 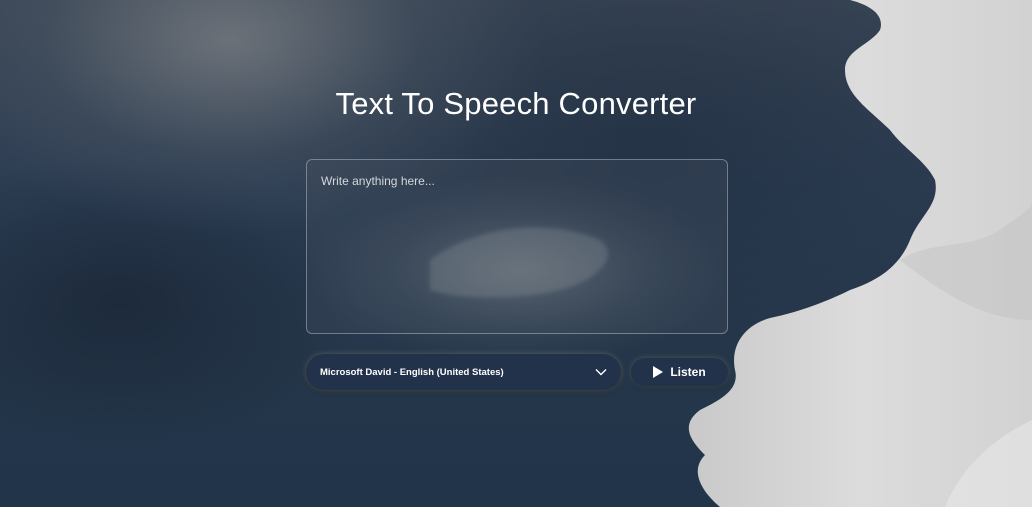 I want to click on play-icon, so click(x=658, y=372).